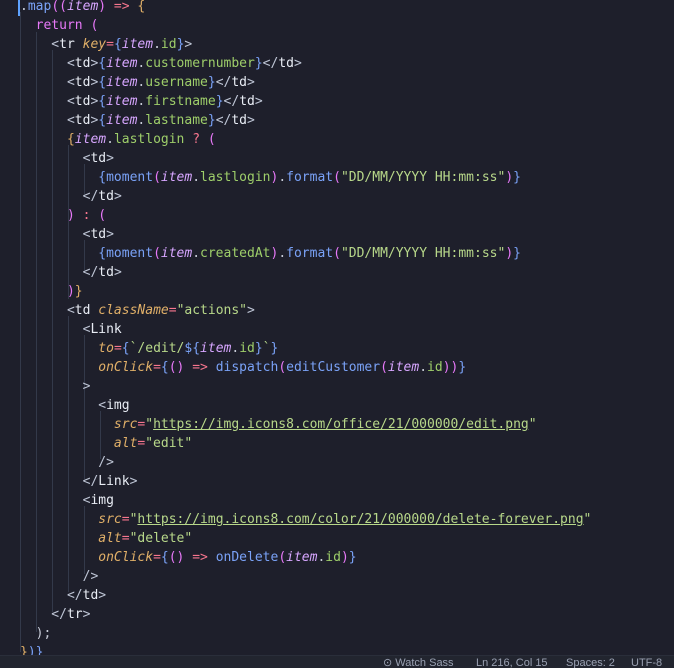 This screenshot has width=674, height=668. What do you see at coordinates (55, 614) in the screenshot?
I see `code-line: </tr>` at bounding box center [55, 614].